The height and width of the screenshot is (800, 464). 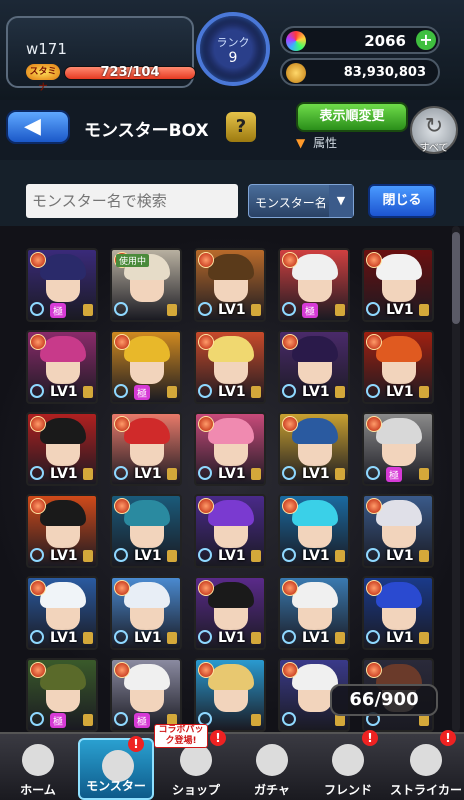 What do you see at coordinates (426, 765) in the screenshot?
I see `nav-item-striker: ストライカー!` at bounding box center [426, 765].